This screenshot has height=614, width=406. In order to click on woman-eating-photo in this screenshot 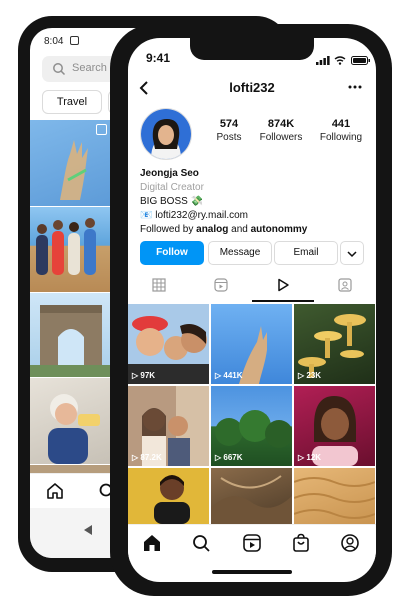, I will do `click(74, 429)`.